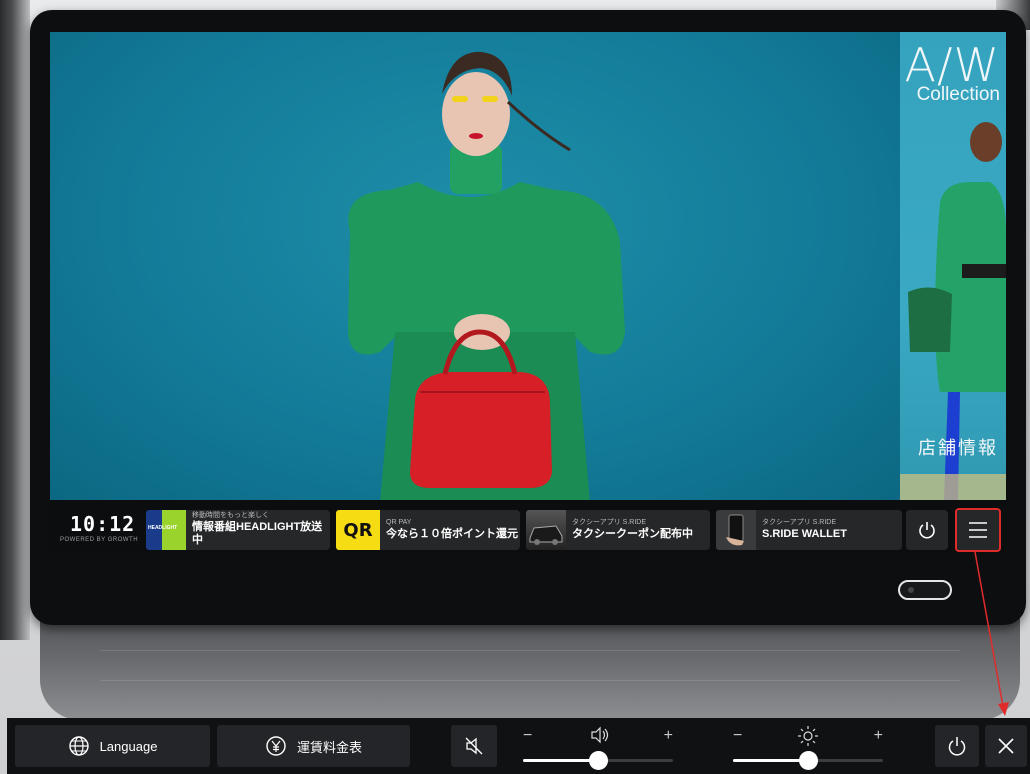 This screenshot has width=1030, height=774. What do you see at coordinates (668, 736) in the screenshot?
I see `volume-plus-button: +` at bounding box center [668, 736].